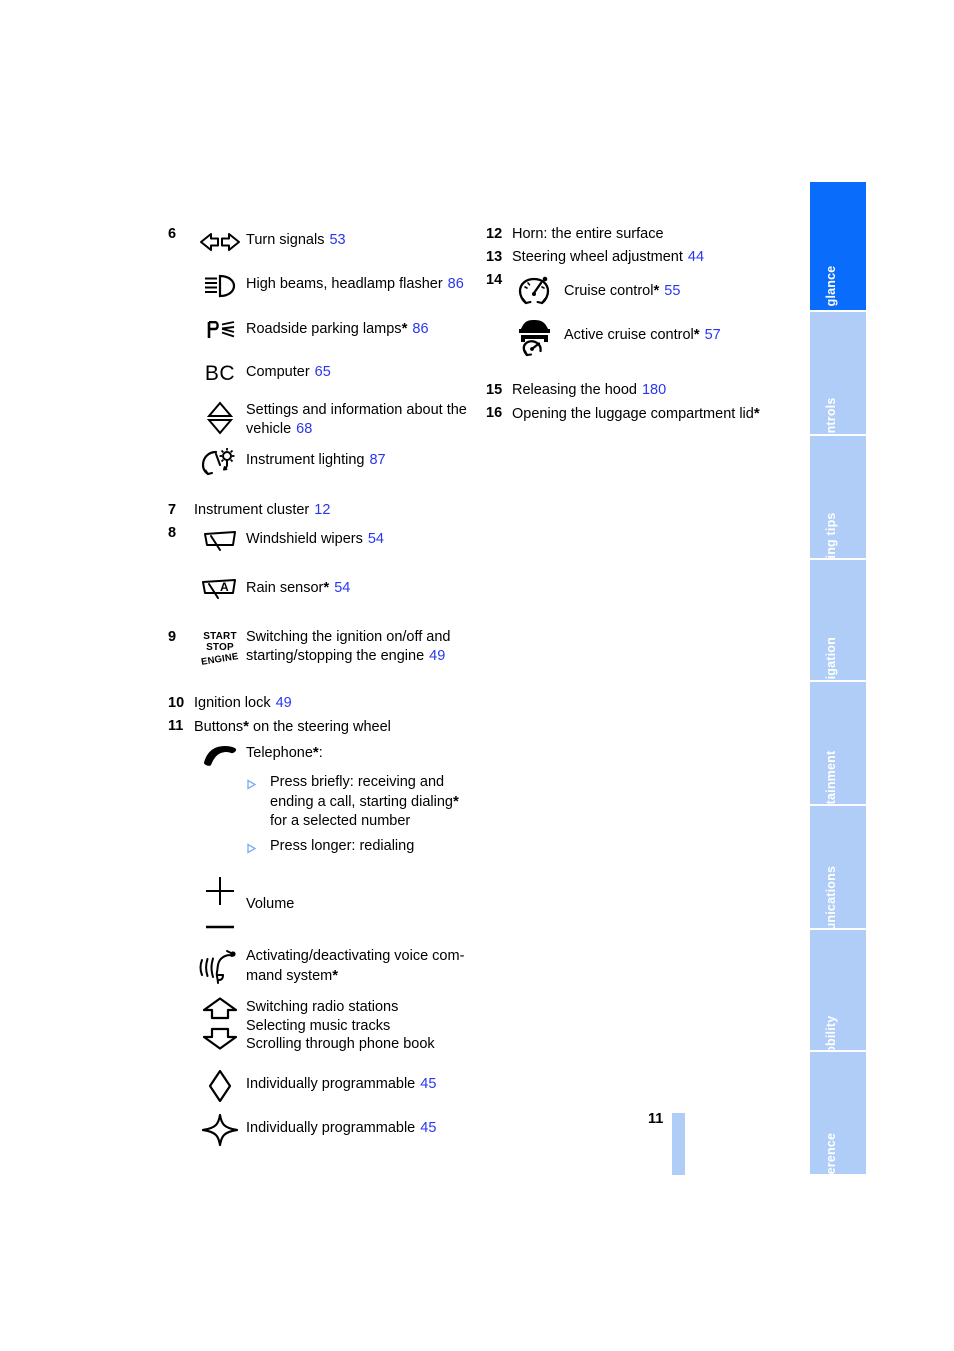 The width and height of the screenshot is (954, 1351). I want to click on list-item-13: 13 Steering wheel adjustment 44, so click(636, 257).